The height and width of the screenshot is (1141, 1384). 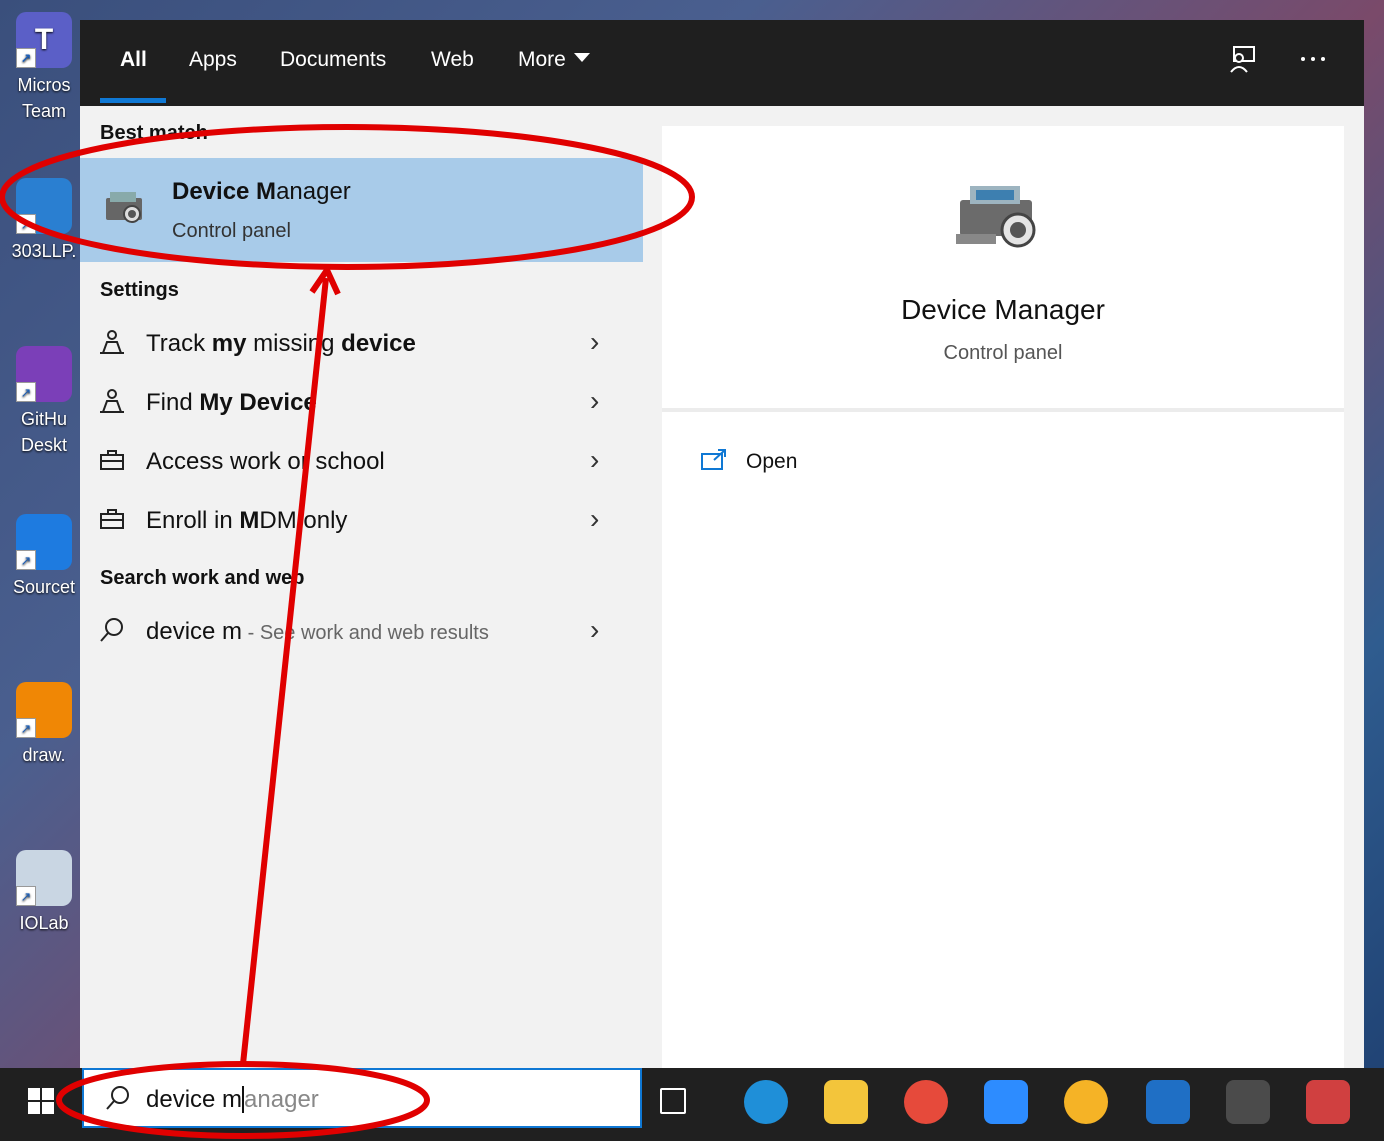 What do you see at coordinates (44, 587) in the screenshot?
I see `desktop-shortcut-label: Sourcet` at bounding box center [44, 587].